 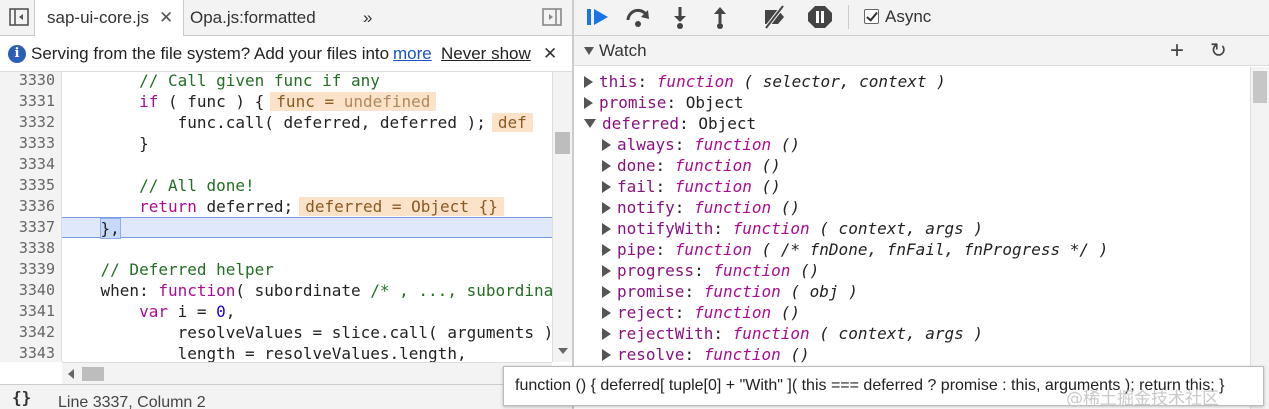 I want to click on watch-row-notifyWith: notifyWith: function ( context, args ), so click(x=792, y=228).